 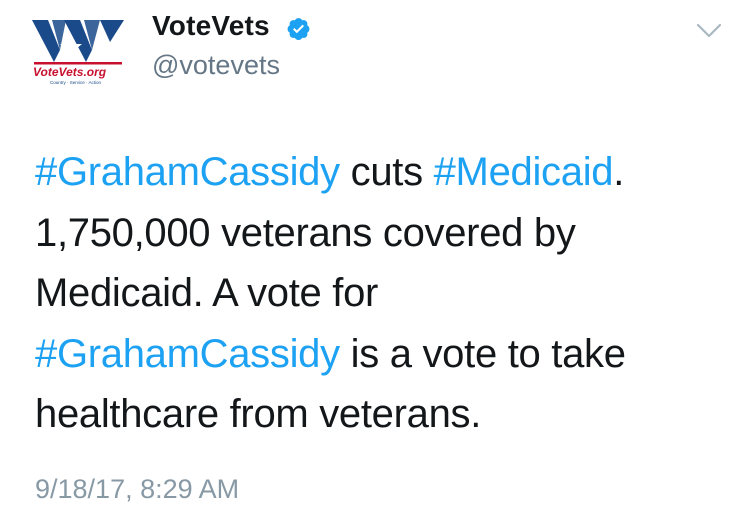 I want to click on tweet-text-segment: is a vote to take, so click(x=482, y=353).